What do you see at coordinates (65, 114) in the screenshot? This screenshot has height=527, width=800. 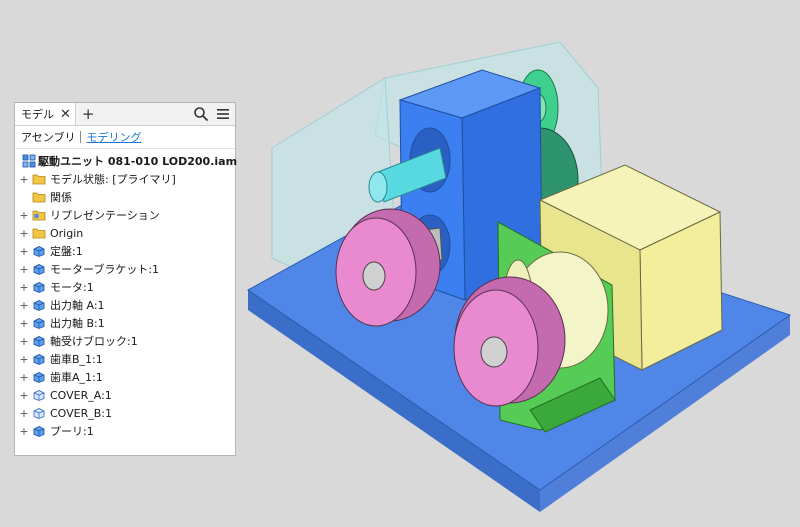 I see `close-icon: ✕` at bounding box center [65, 114].